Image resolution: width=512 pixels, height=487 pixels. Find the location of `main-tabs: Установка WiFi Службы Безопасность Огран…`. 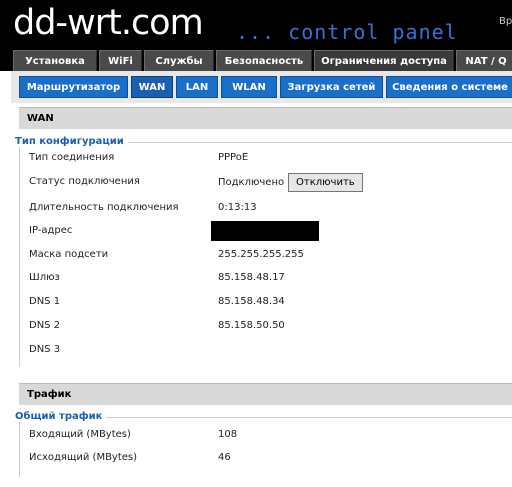

main-tabs: Установка WiFi Службы Безопасность Огран… is located at coordinates (256, 59).